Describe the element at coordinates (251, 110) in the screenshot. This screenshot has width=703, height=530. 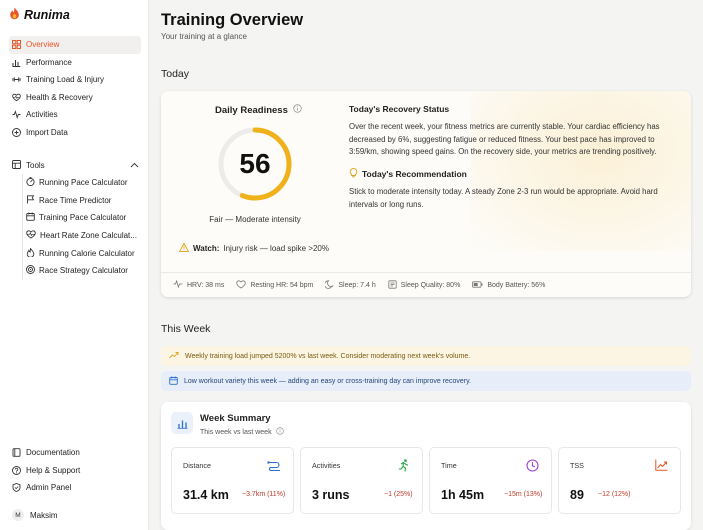
I see `readiness-title-text: Daily Readiness` at that location.